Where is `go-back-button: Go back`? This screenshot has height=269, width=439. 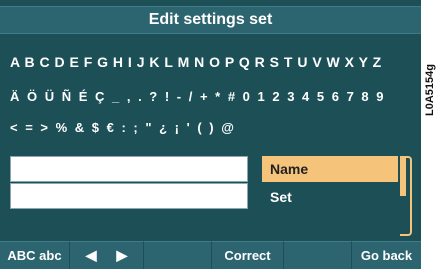
go-back-button: Go back is located at coordinates (386, 255).